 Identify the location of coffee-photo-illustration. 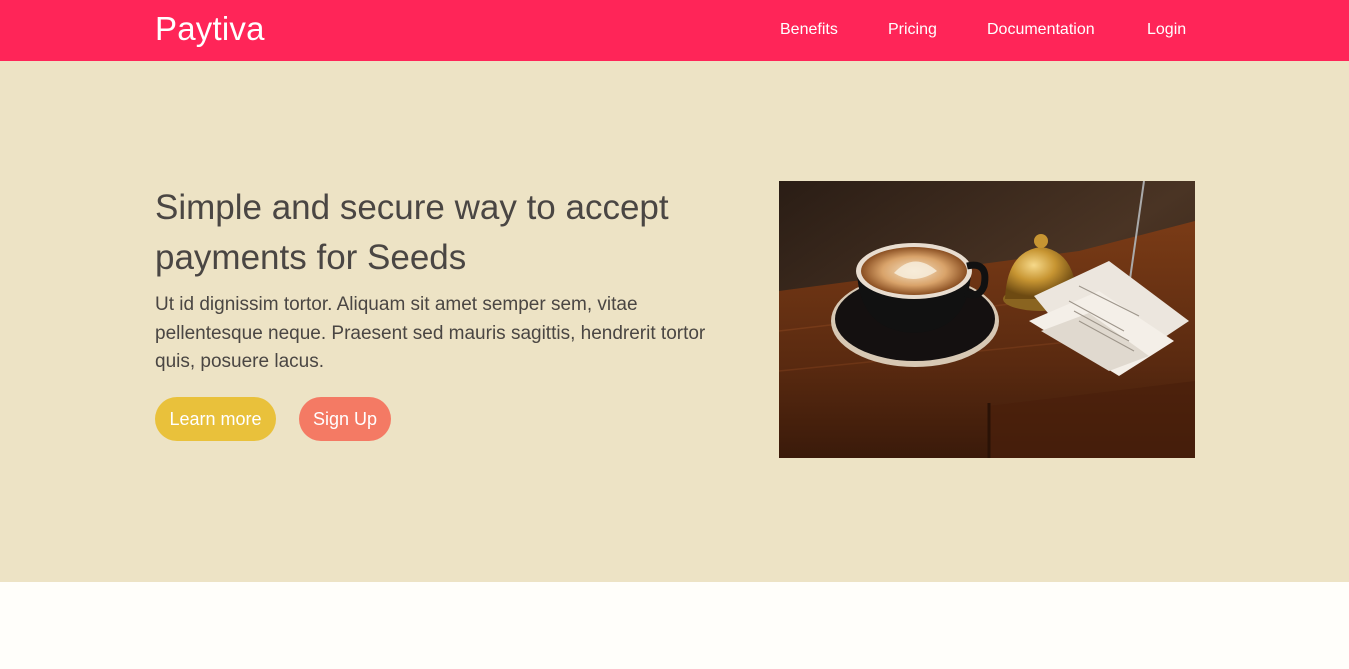
(987, 319).